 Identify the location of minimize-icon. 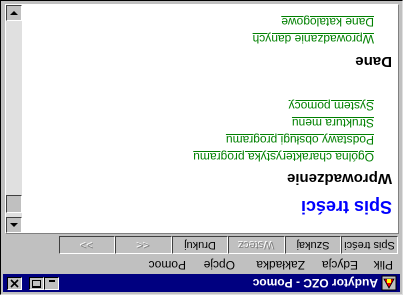
(52, 281).